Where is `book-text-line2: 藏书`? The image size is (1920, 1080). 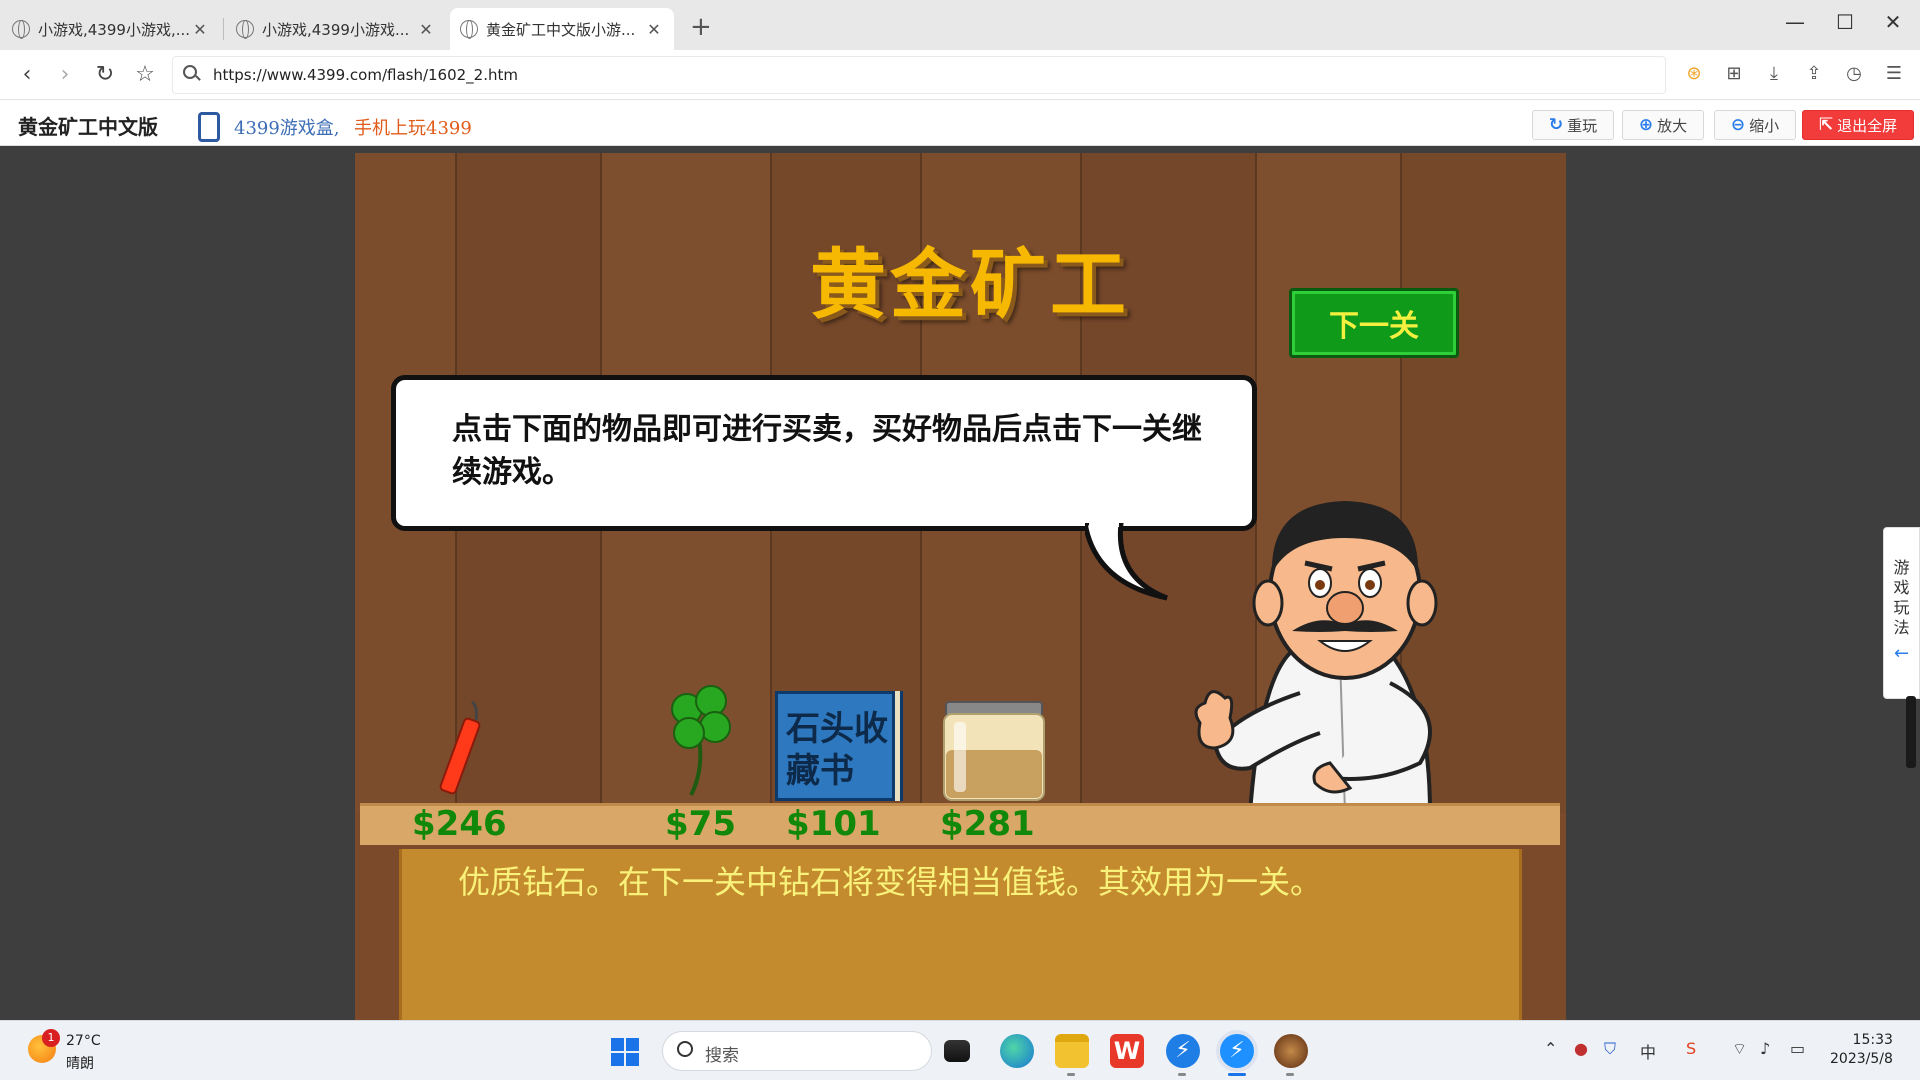 book-text-line2: 藏书 is located at coordinates (820, 771).